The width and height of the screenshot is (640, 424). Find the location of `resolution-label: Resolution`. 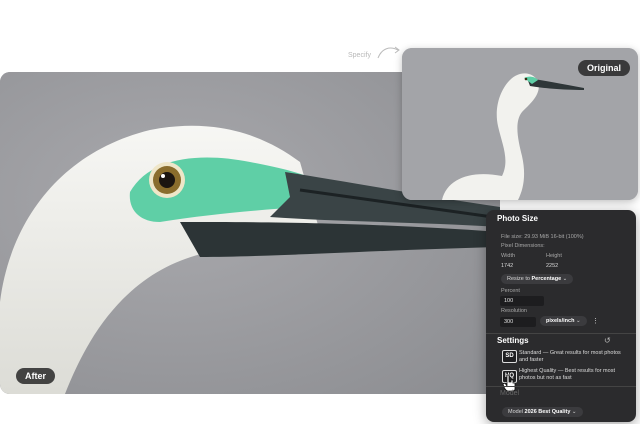

resolution-label: Resolution is located at coordinates (514, 311).